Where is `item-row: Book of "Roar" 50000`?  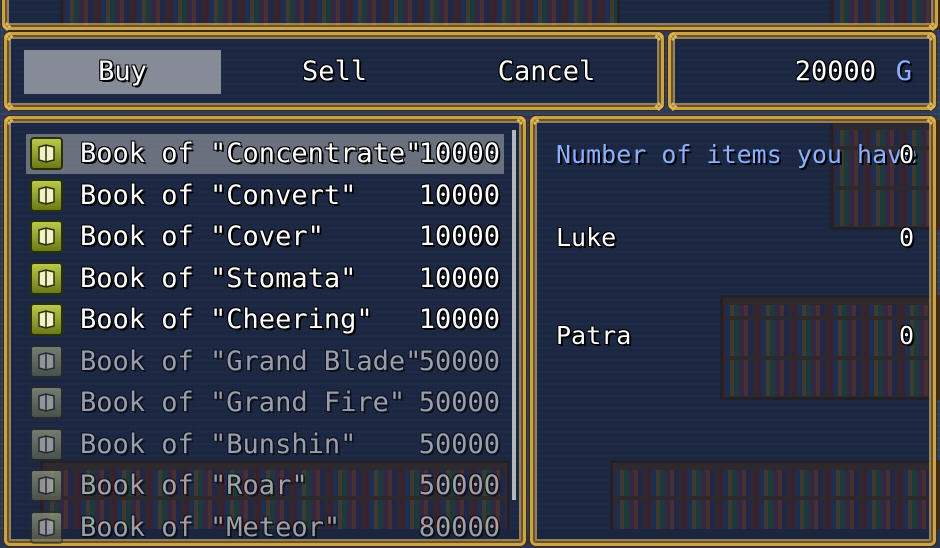 item-row: Book of "Roar" 50000 is located at coordinates (265, 486).